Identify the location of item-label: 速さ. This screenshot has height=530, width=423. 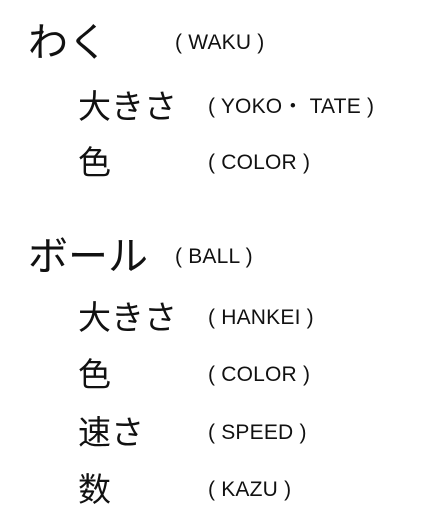
(111, 432).